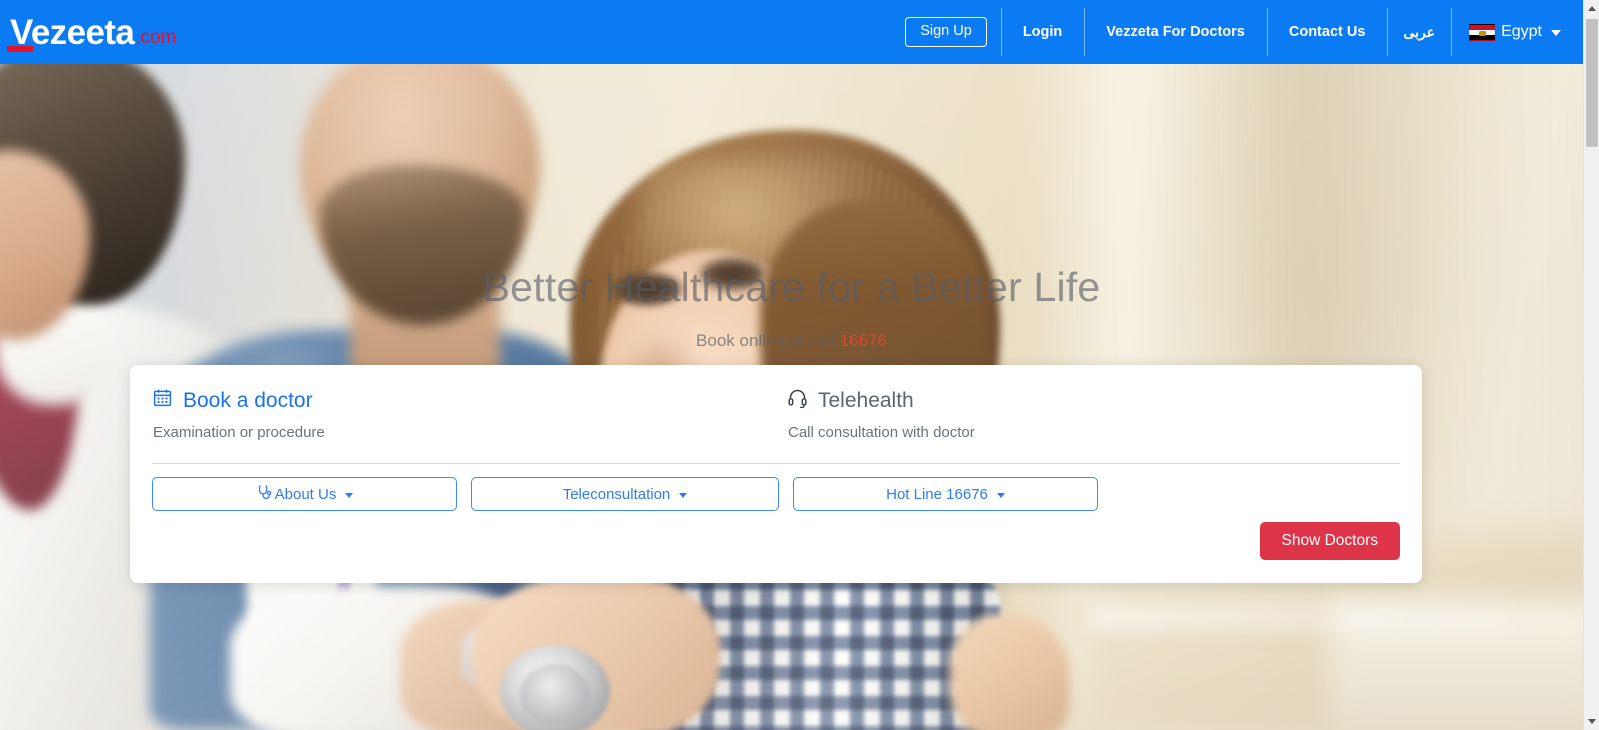 This screenshot has width=1599, height=730. I want to click on nav-item-login: Login, so click(1042, 32).